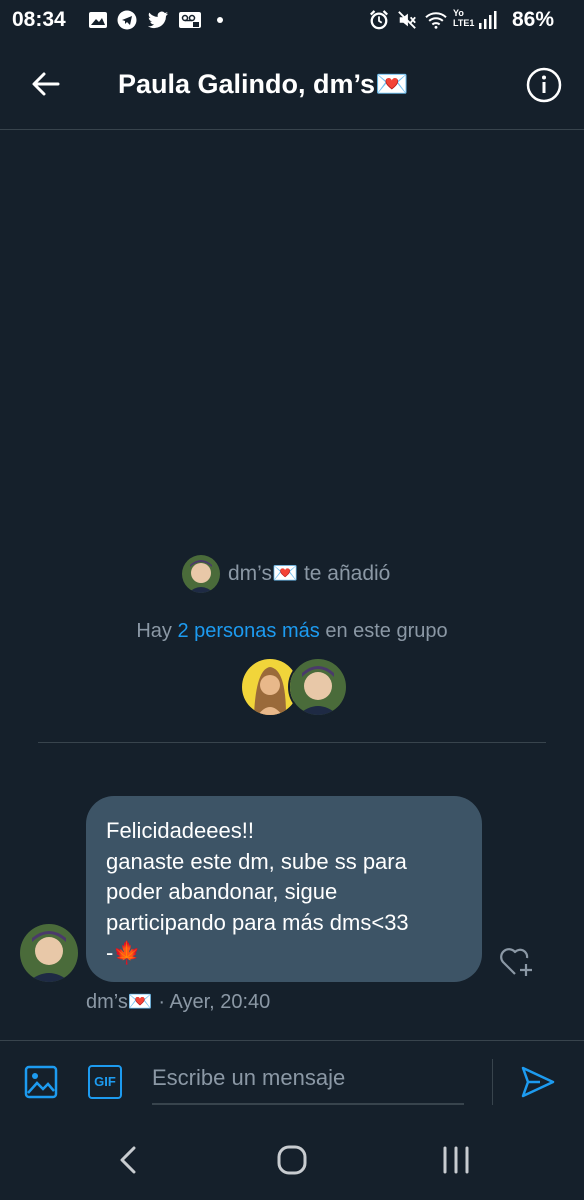 Image resolution: width=584 pixels, height=1200 pixels. I want to click on sender-avatar-image, so click(49, 953).